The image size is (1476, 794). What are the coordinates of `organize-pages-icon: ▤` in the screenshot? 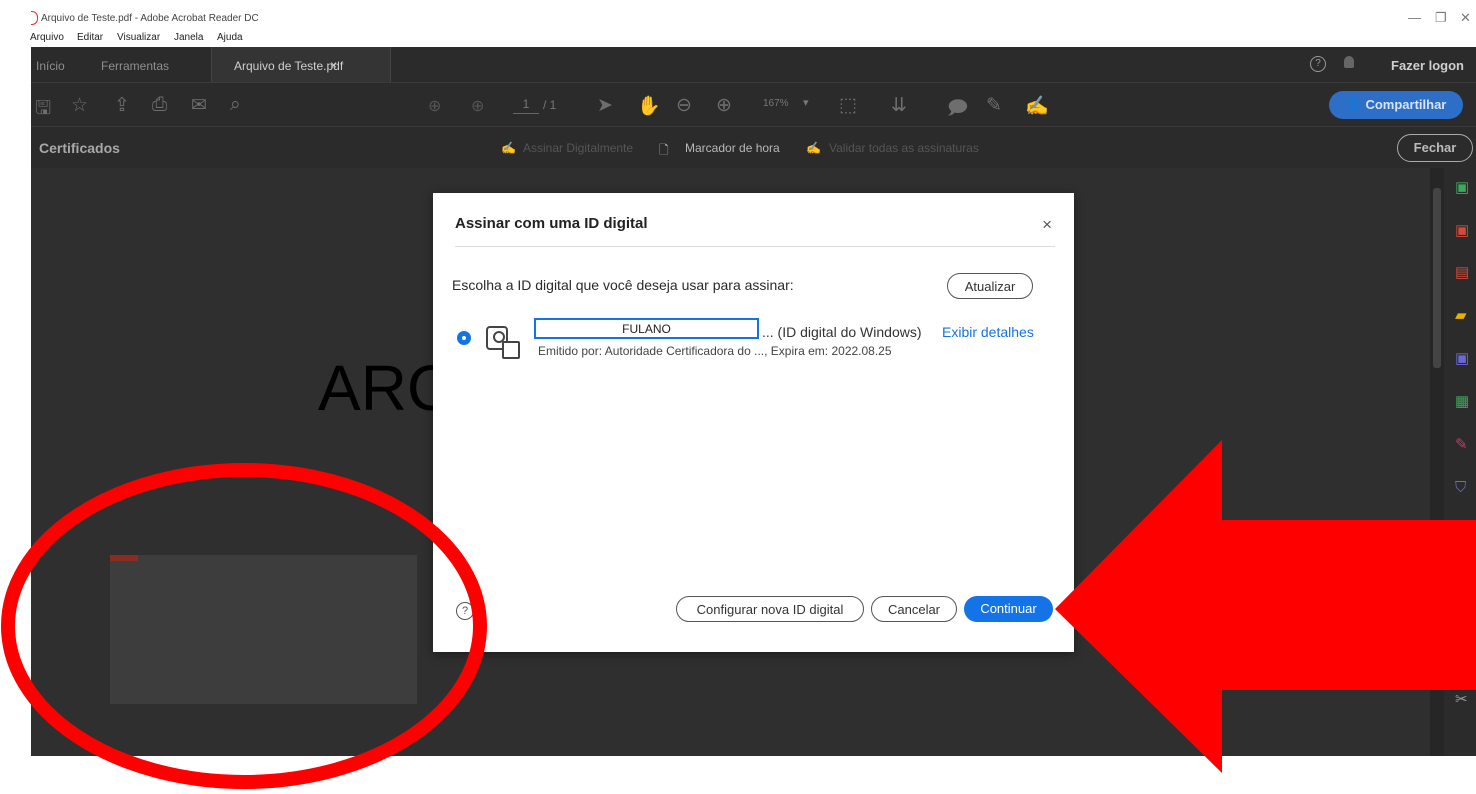 It's located at (1463, 273).